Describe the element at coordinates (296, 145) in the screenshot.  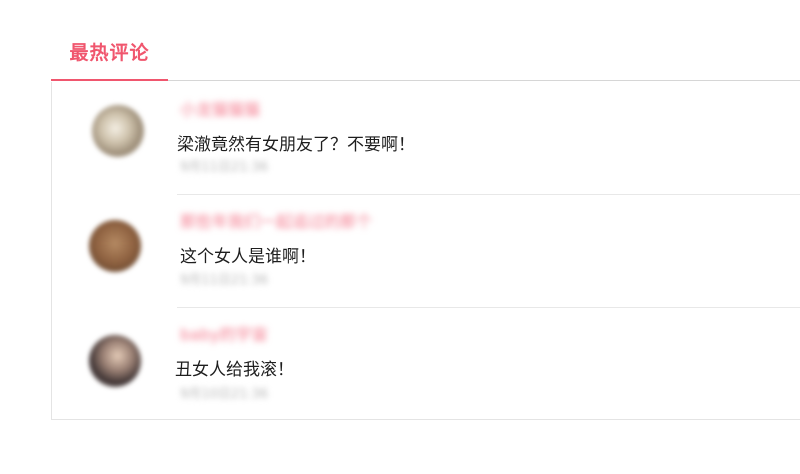
I see `comment-text: 梁澈竟然有女朋友了？不要啊！` at that location.